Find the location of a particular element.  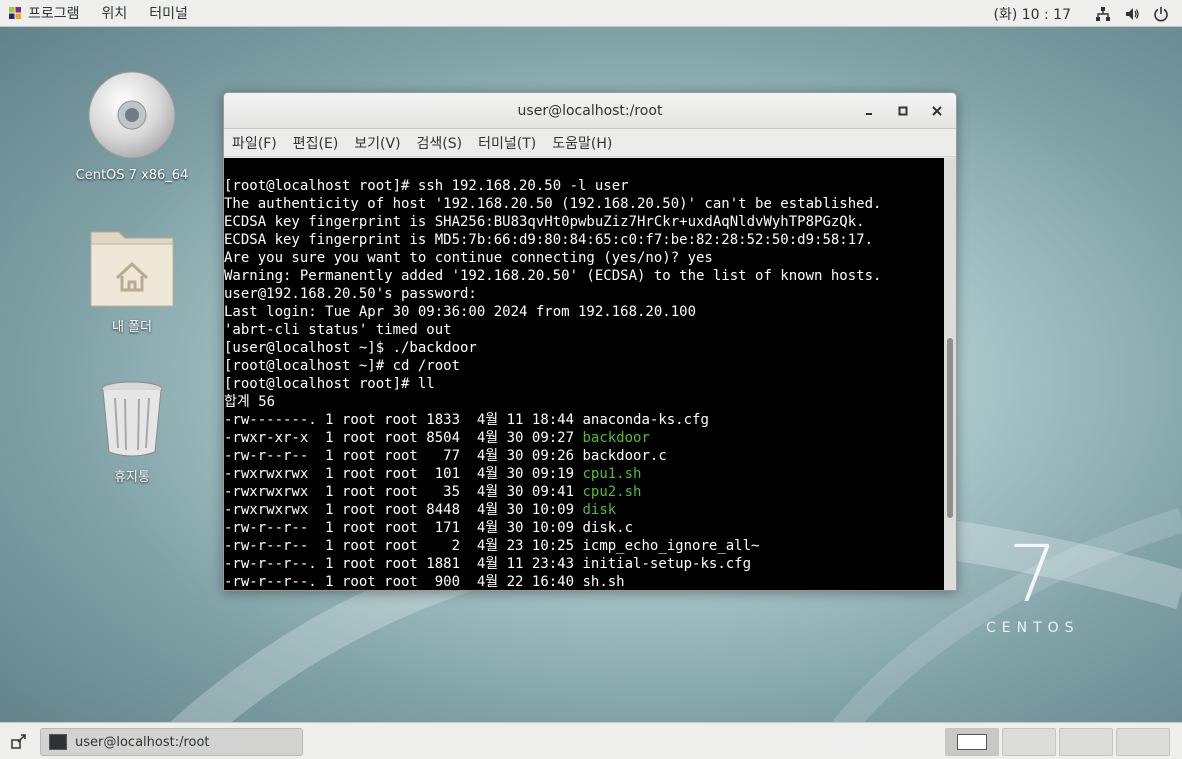

applications-menu: 프로그램 is located at coordinates (45, 13).